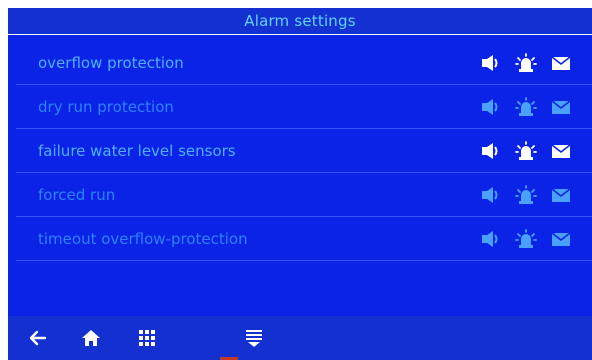 Image resolution: width=592 pixels, height=360 pixels. What do you see at coordinates (304, 107) in the screenshot?
I see `alarm-row: dry run protection` at bounding box center [304, 107].